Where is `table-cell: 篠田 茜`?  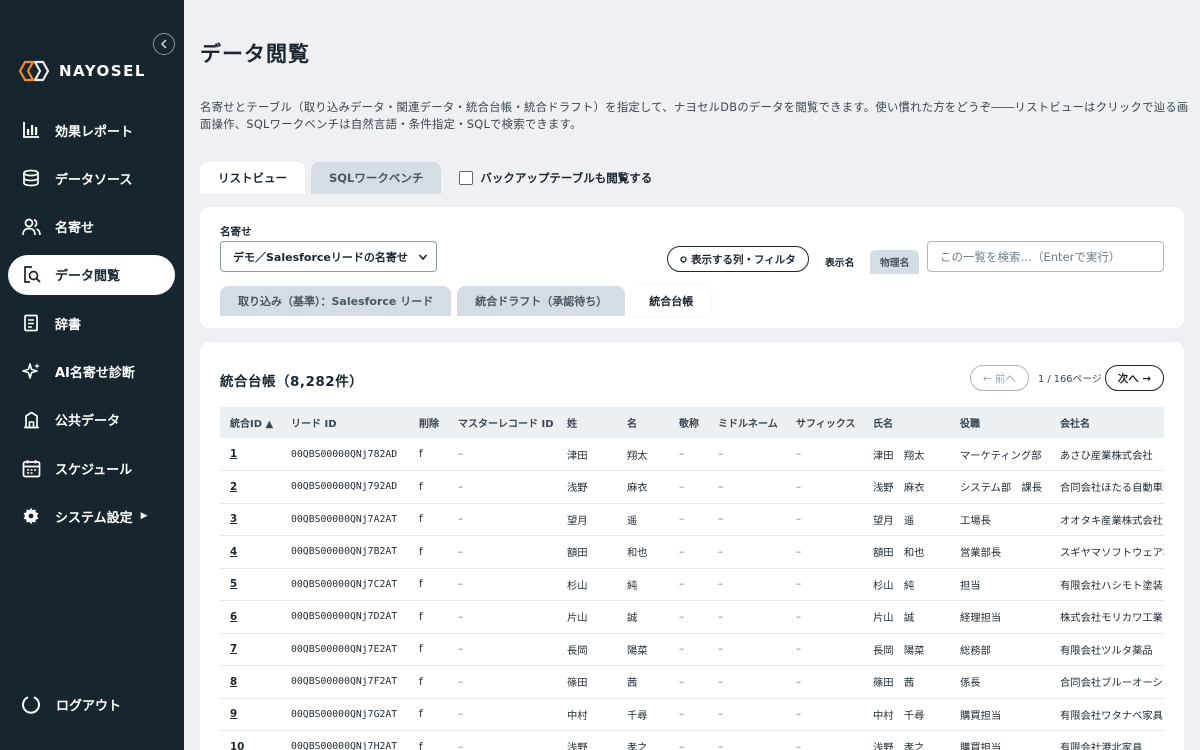 table-cell: 篠田 茜 is located at coordinates (906, 682).